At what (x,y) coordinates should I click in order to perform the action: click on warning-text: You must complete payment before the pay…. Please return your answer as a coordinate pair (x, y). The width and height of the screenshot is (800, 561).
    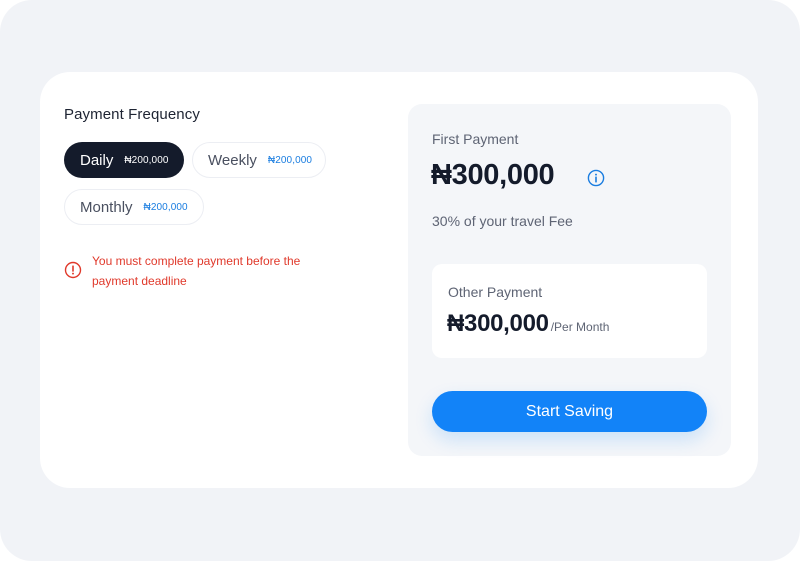
    Looking at the image, I should click on (196, 271).